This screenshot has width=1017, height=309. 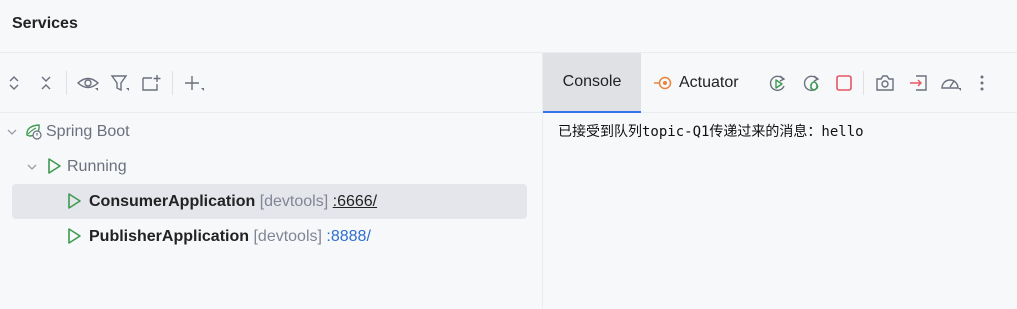 I want to click on app-name: ConsumerApplication, so click(x=172, y=201).